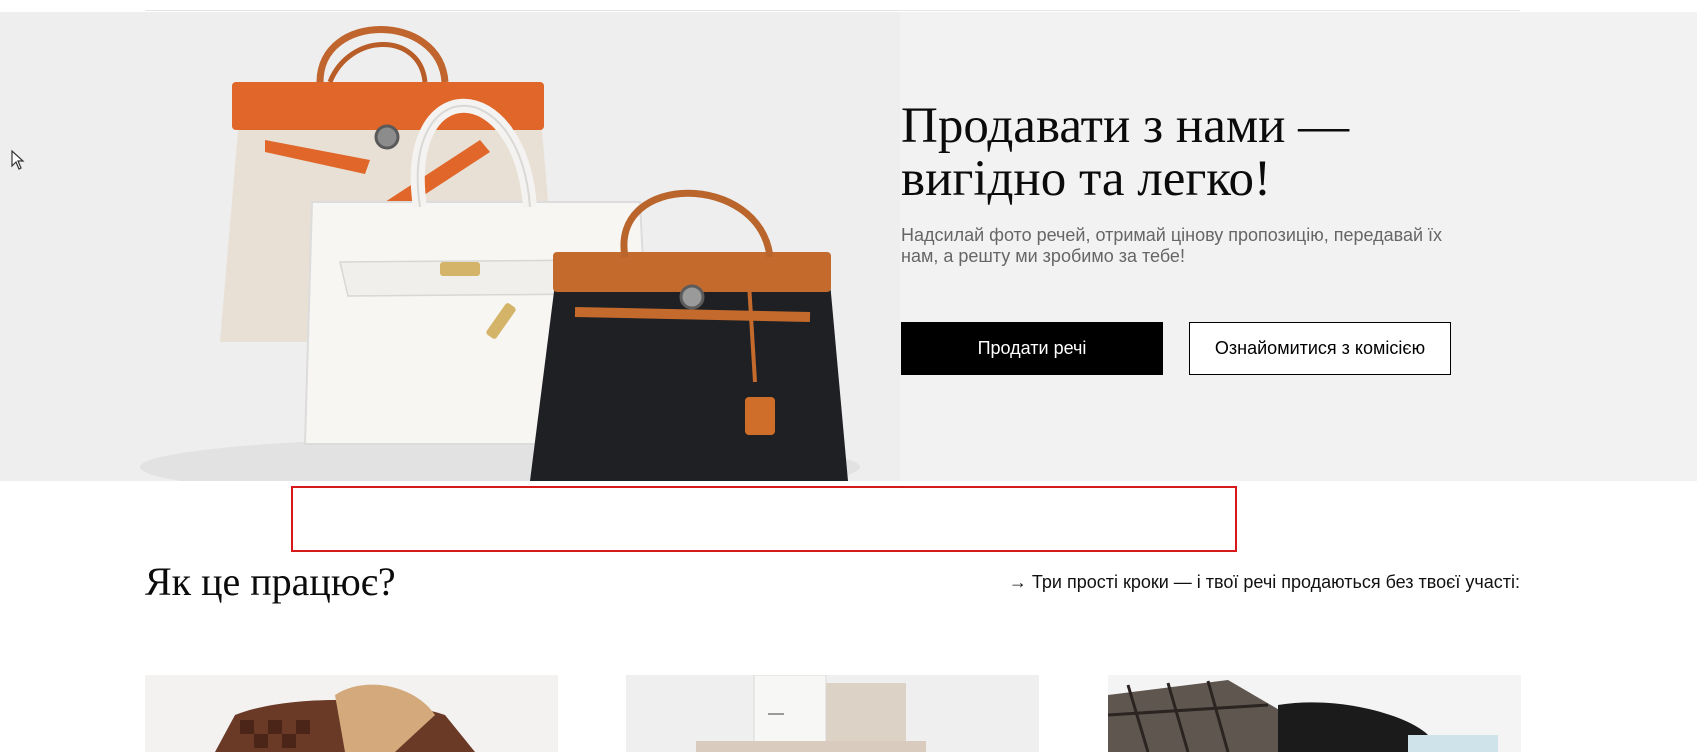 This screenshot has height=752, width=1697. I want to click on parcel-boxes-icon, so click(832, 713).